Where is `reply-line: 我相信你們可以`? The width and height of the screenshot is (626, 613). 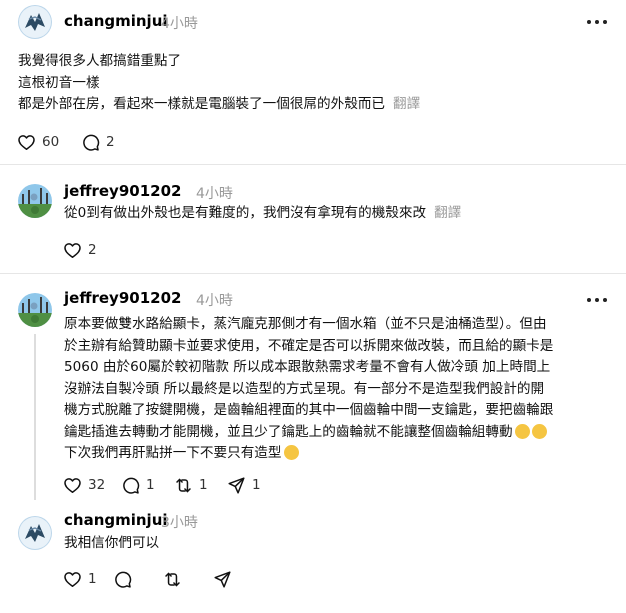
reply-line: 我相信你們可以 is located at coordinates (112, 543).